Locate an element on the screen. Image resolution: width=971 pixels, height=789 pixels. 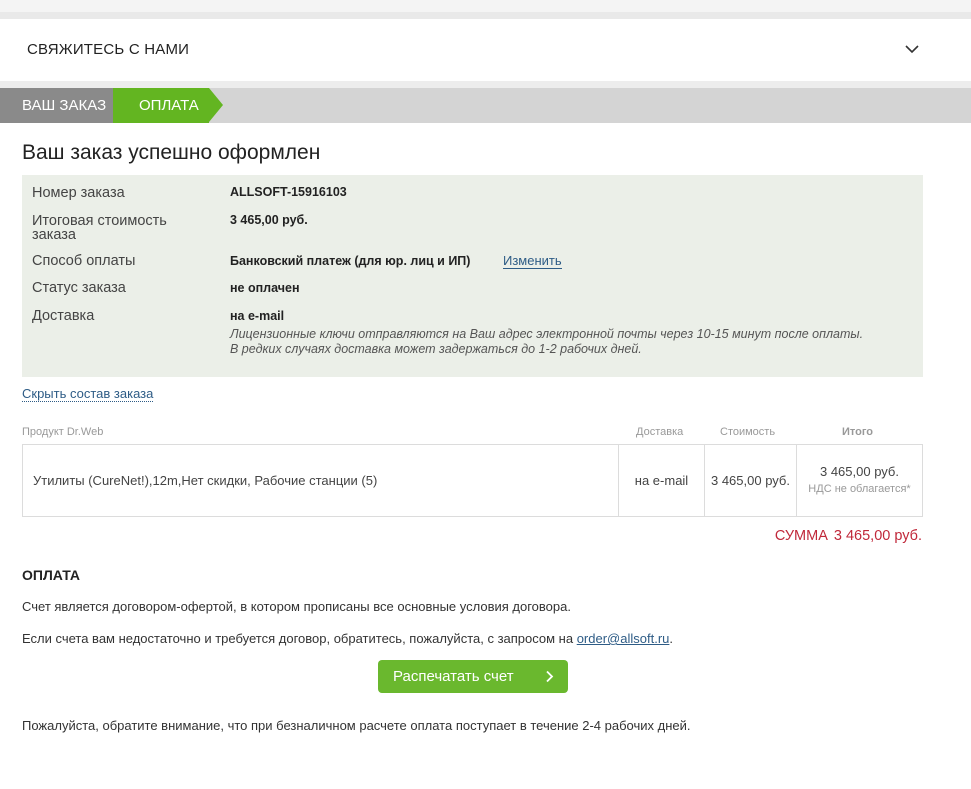
cell-delivery: на e-mail is located at coordinates (661, 480).